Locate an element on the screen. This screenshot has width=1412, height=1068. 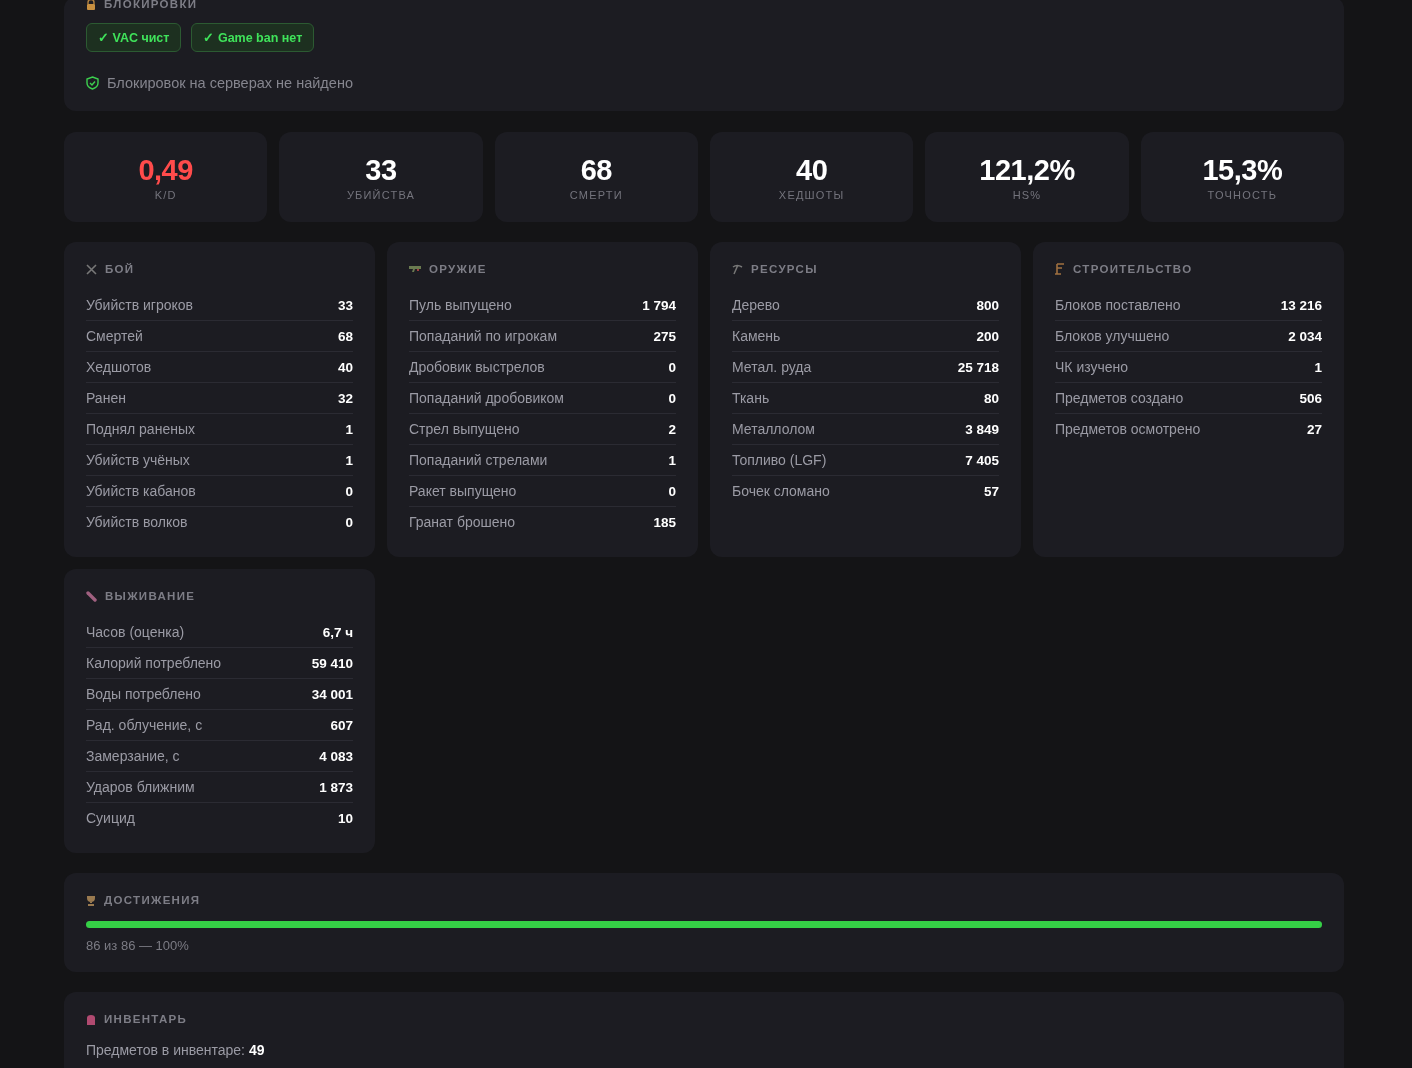
stat-value: 0,49 is located at coordinates (165, 170).